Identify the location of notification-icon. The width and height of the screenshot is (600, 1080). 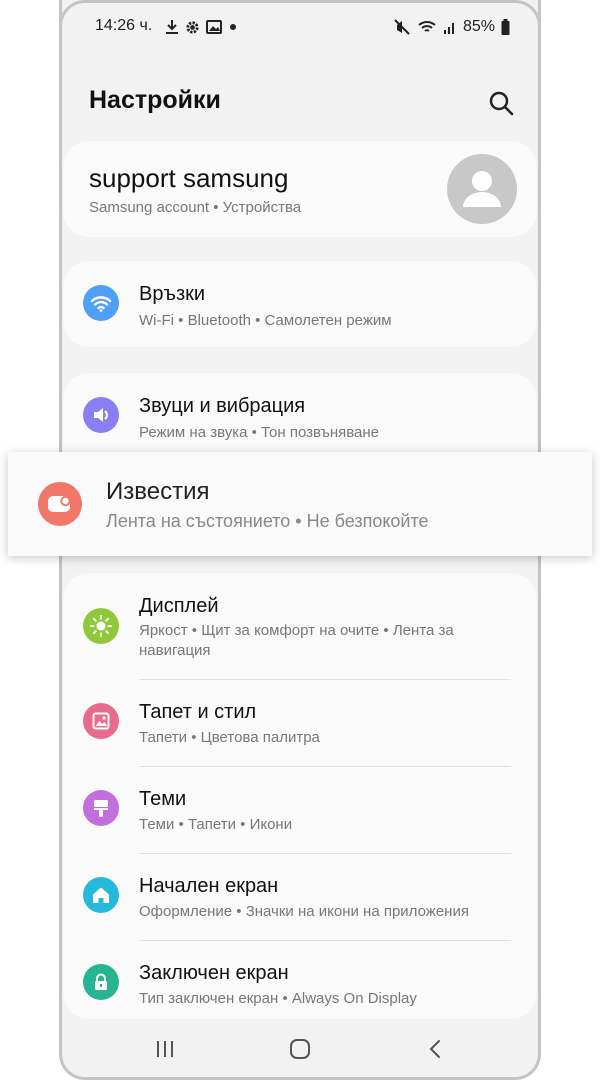
(60, 504).